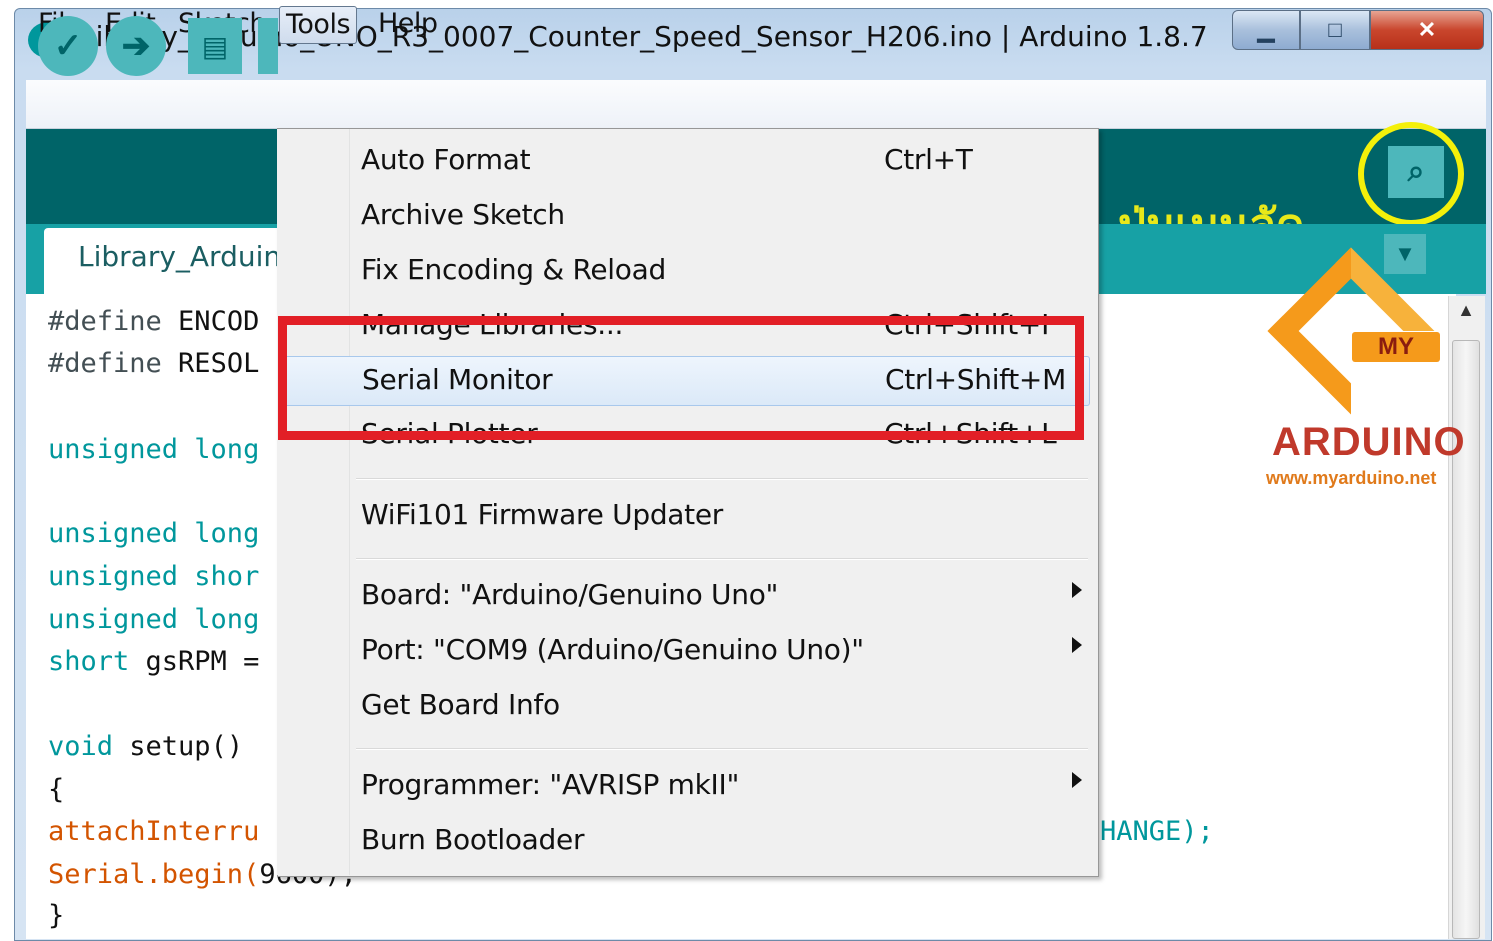 This screenshot has height=941, width=1493. I want to click on new-sketch-button: ▤, so click(215, 46).